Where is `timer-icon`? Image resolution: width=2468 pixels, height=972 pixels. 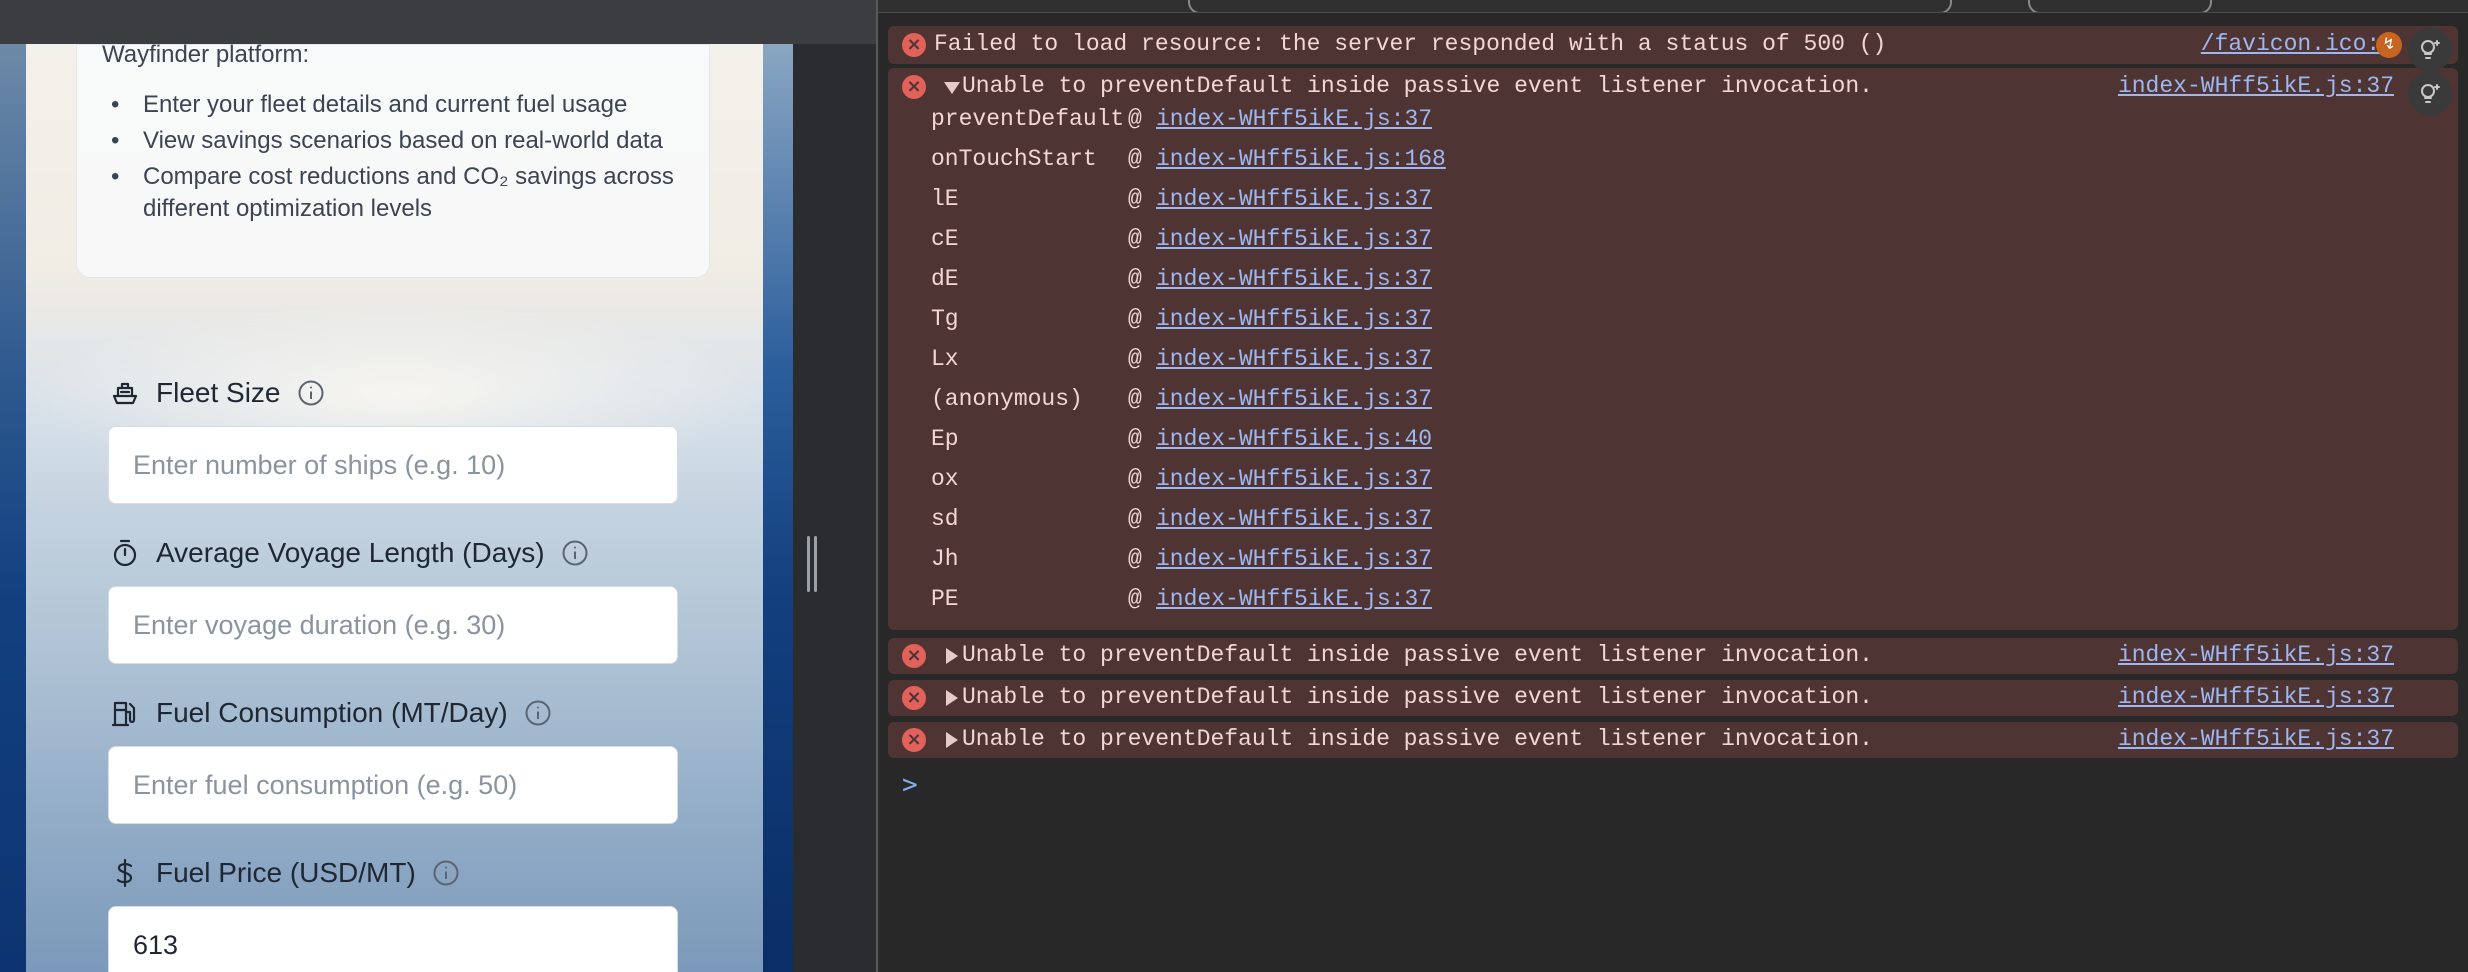
timer-icon is located at coordinates (125, 553).